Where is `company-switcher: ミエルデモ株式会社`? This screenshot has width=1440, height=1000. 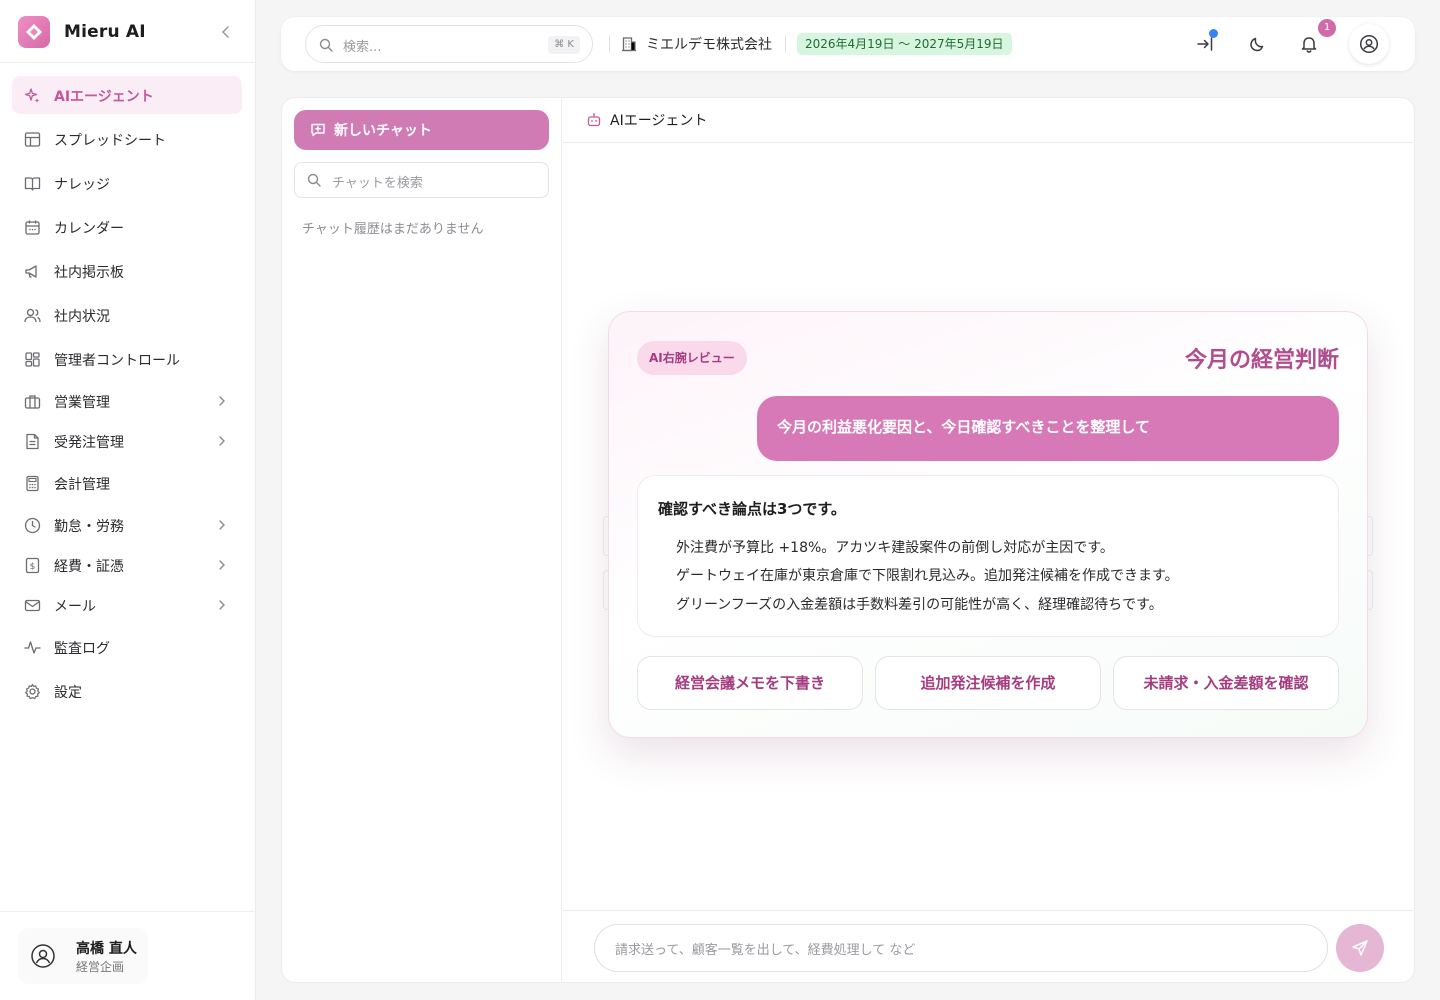 company-switcher: ミエルデモ株式会社 is located at coordinates (696, 44).